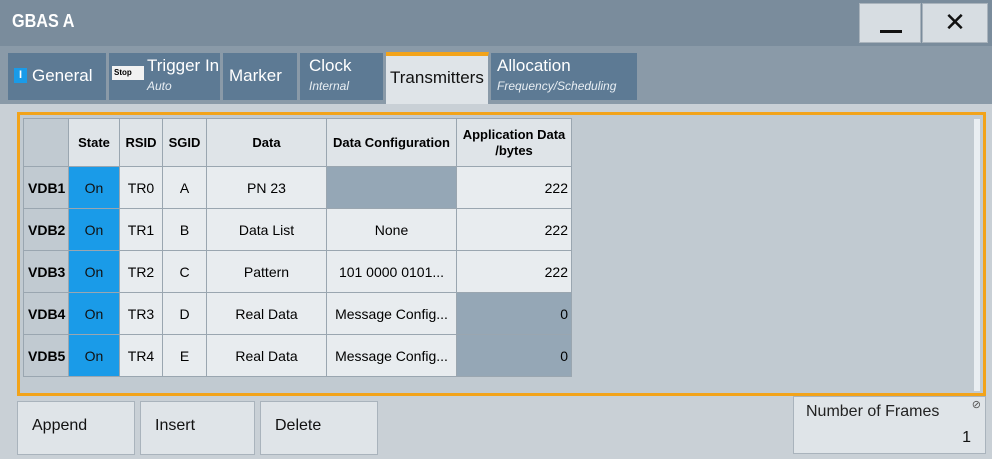 This screenshot has height=459, width=992. Describe the element at coordinates (391, 142) in the screenshot. I see `header-data-configuration: Data Configuration` at that location.